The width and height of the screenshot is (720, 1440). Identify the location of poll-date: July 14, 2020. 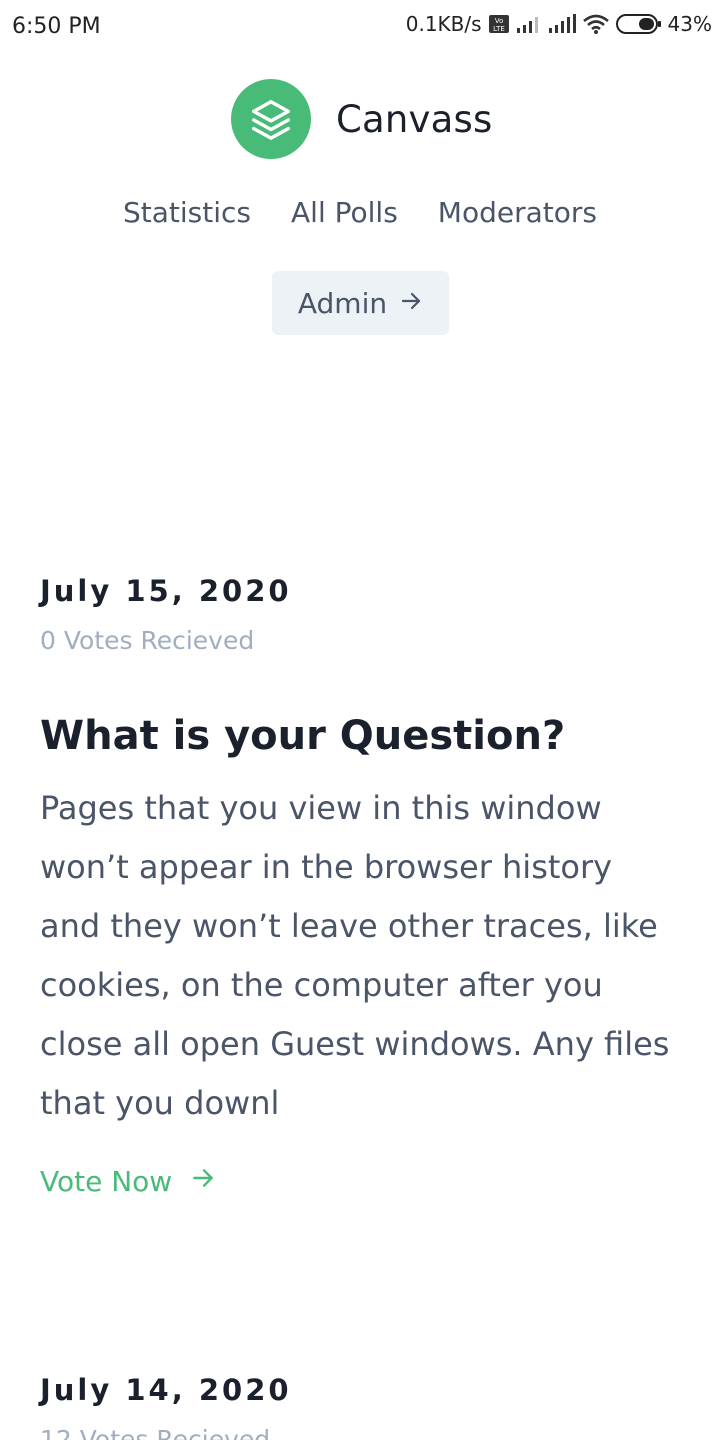
(166, 1390).